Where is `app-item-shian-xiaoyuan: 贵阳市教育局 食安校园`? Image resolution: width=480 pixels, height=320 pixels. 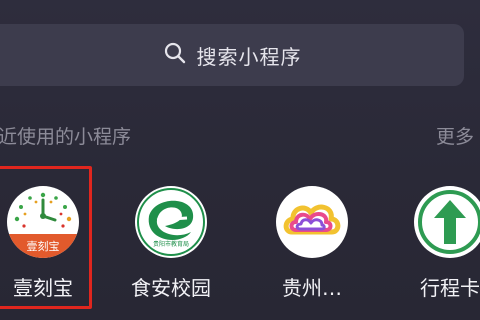
app-item-shian-xiaoyuan: 贵阳市教育局 食安校园 is located at coordinates (171, 248).